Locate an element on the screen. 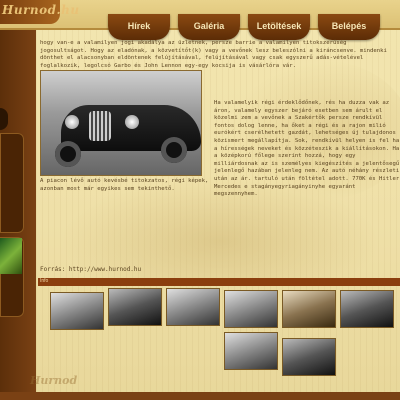 The image size is (400, 400). footer-bar is located at coordinates (200, 396).